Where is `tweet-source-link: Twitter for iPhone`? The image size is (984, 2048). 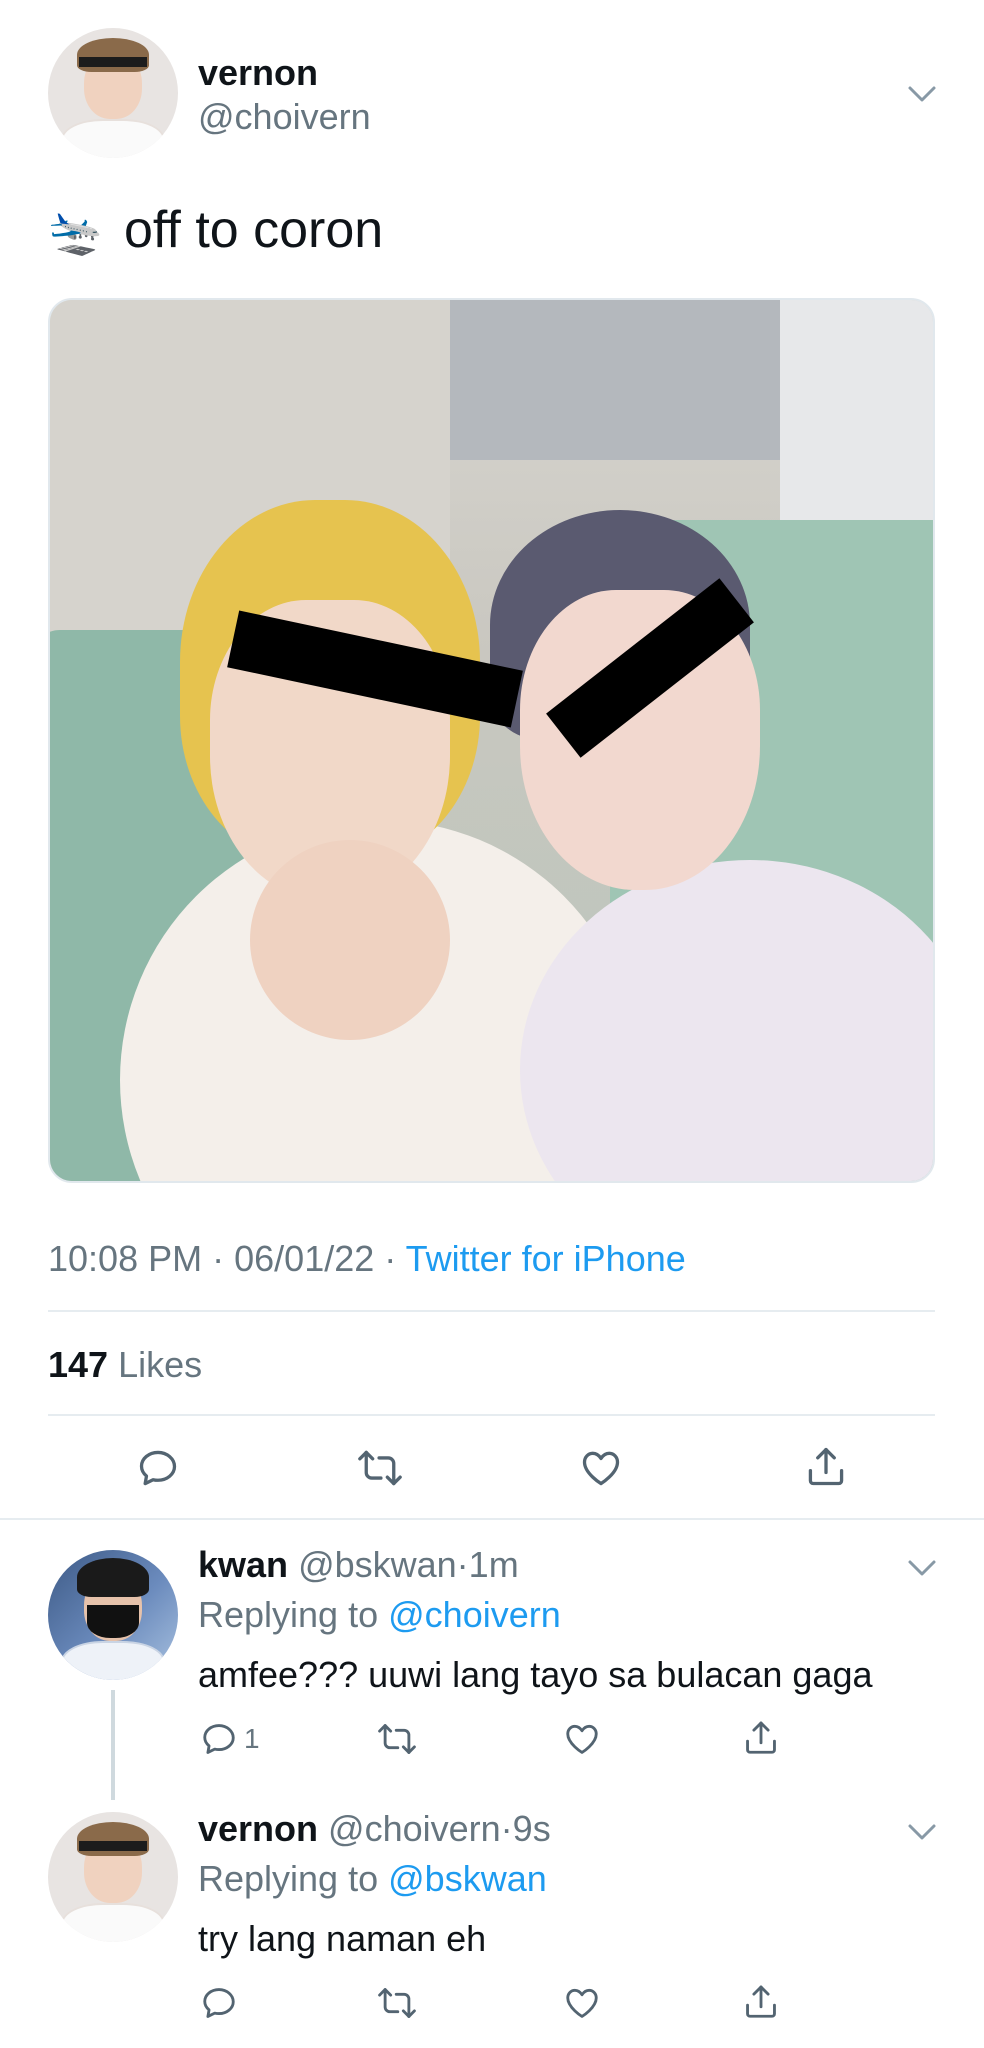 tweet-source-link: Twitter for iPhone is located at coordinates (546, 1258).